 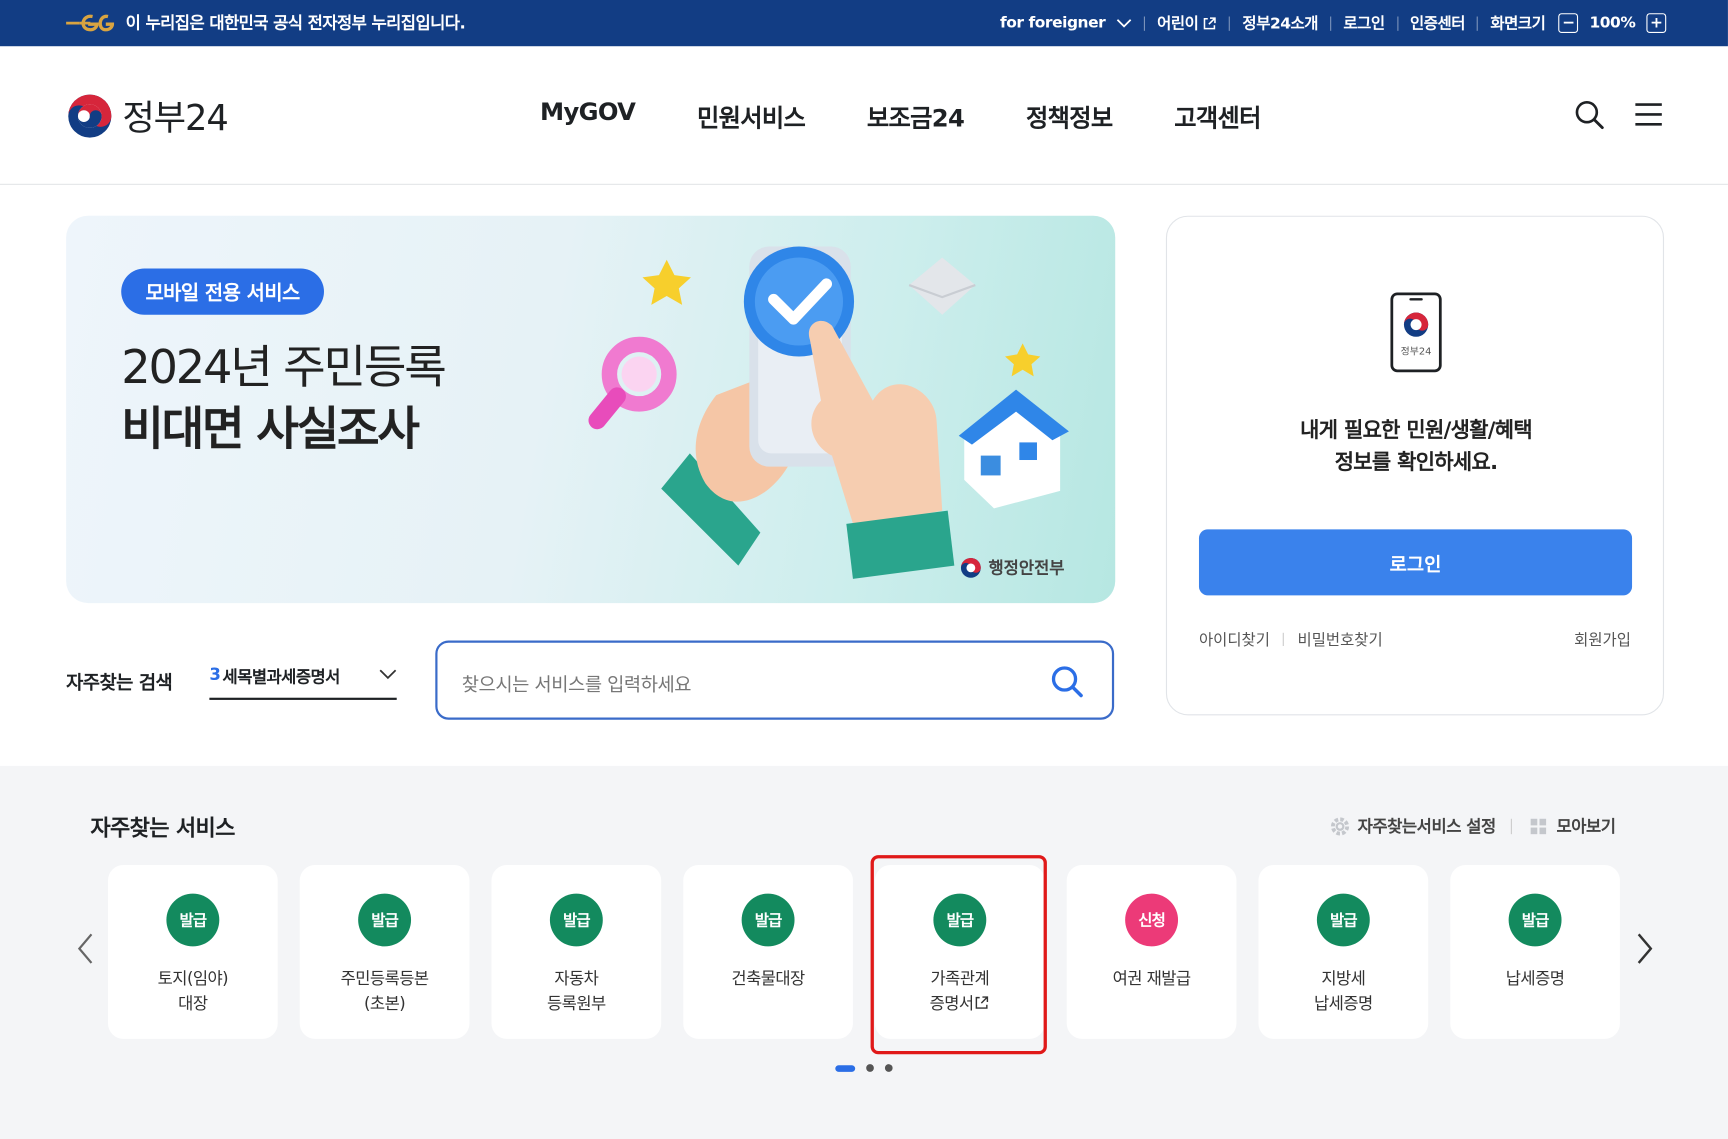 What do you see at coordinates (577, 683) in the screenshot?
I see `search-input: 찾으시는 서비스를 입력하세요` at bounding box center [577, 683].